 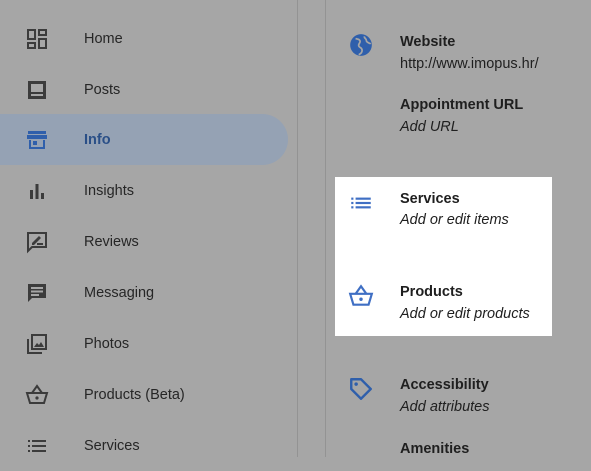 I want to click on reviews-icon, so click(x=37, y=242).